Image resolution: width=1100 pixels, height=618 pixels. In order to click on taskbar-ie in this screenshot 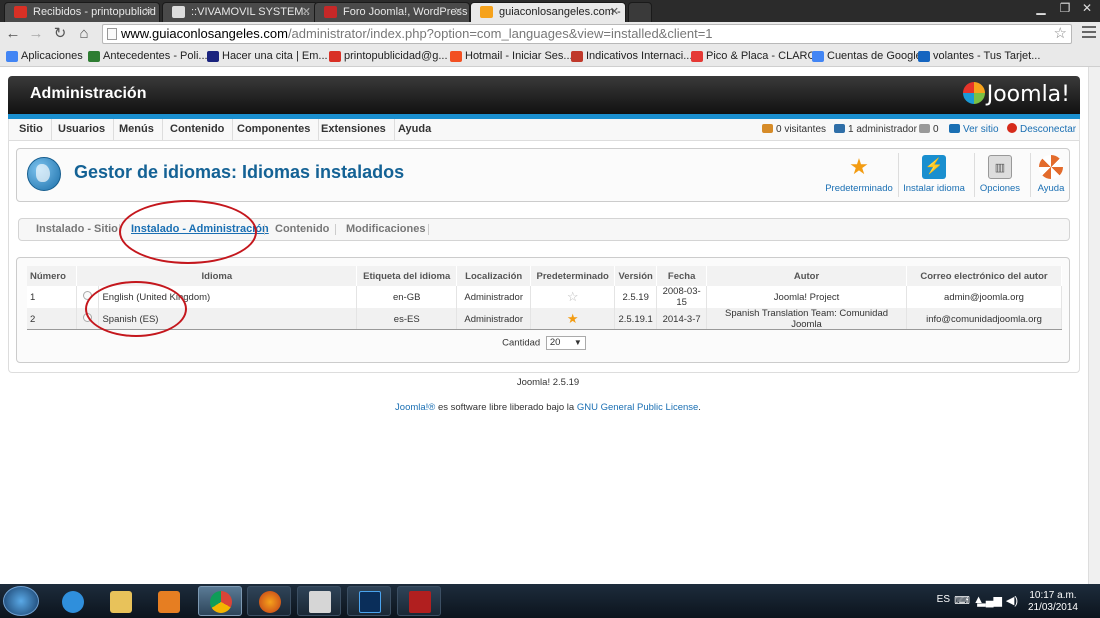, I will do `click(72, 601)`.